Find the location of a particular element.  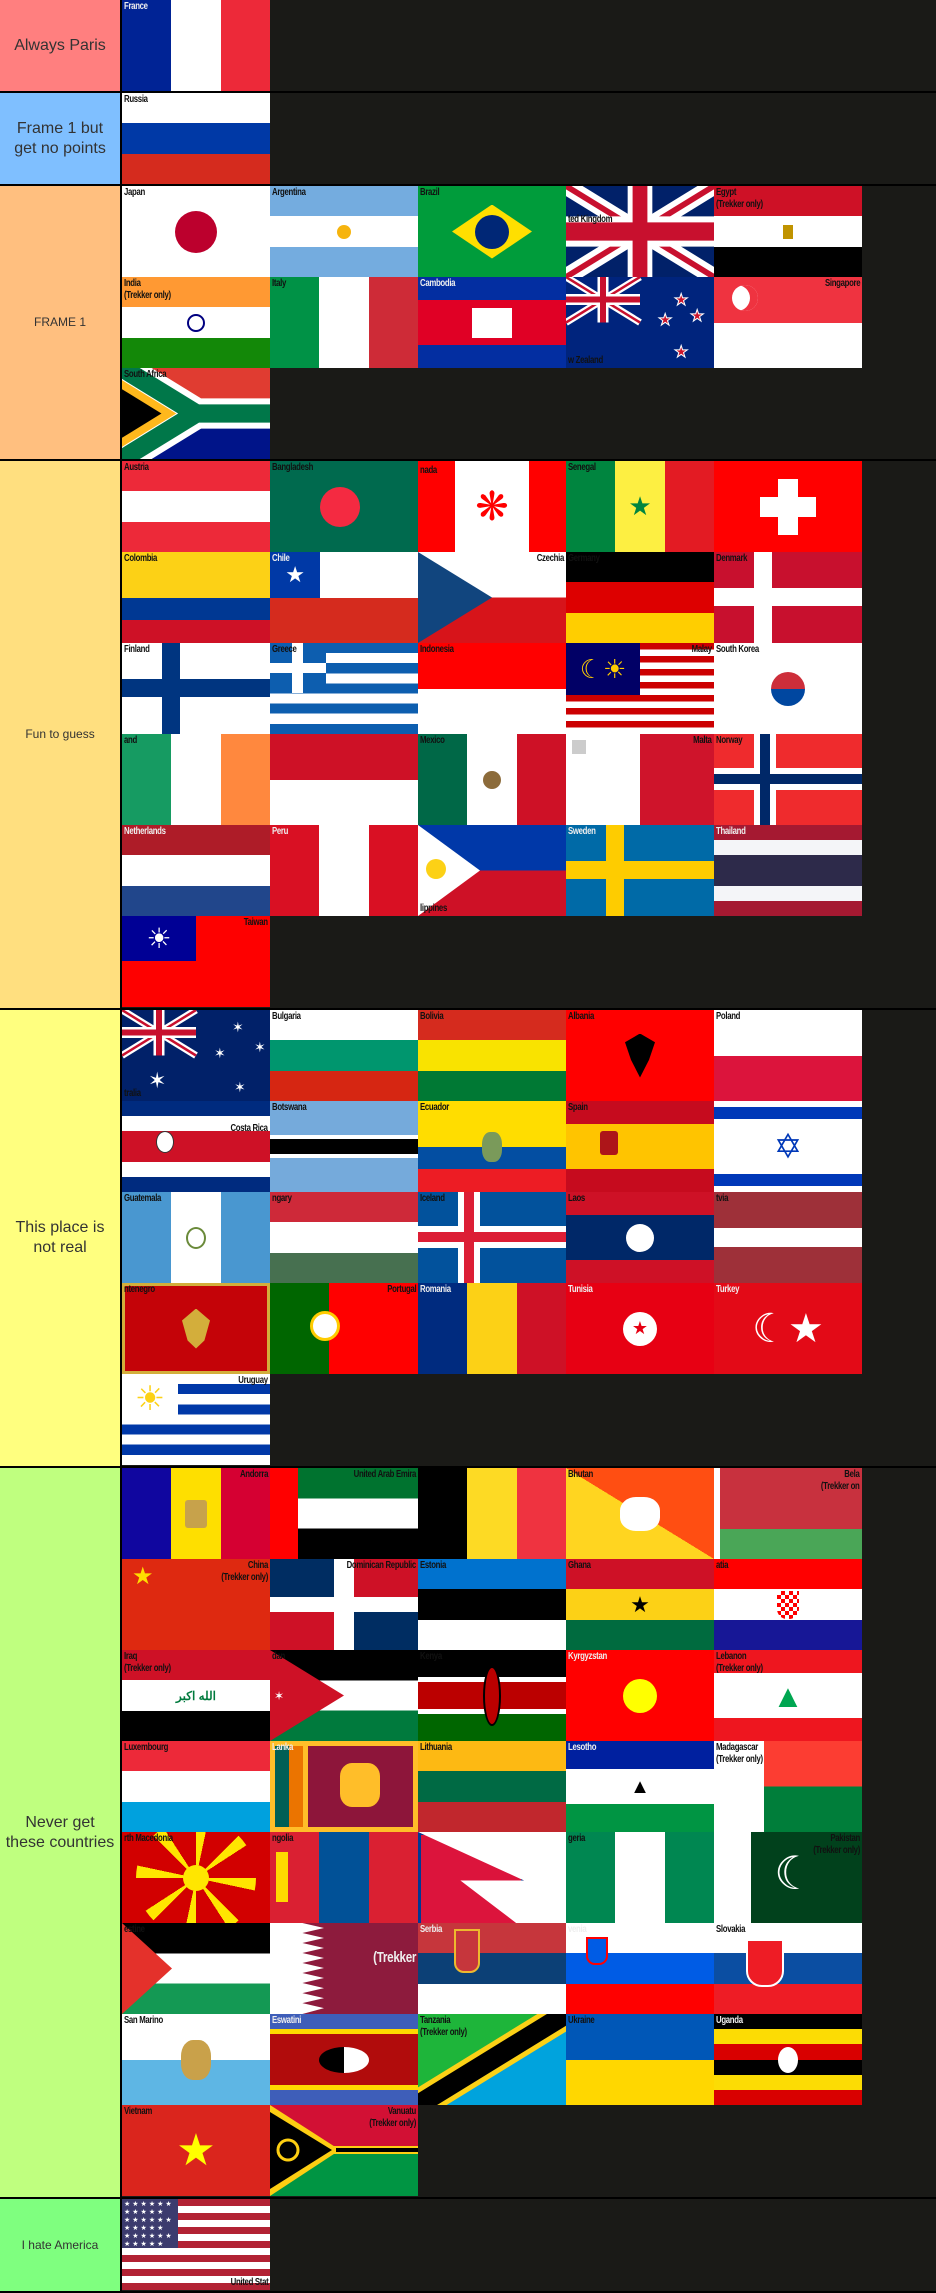

flag-item: Ukraine is located at coordinates (640, 2059).